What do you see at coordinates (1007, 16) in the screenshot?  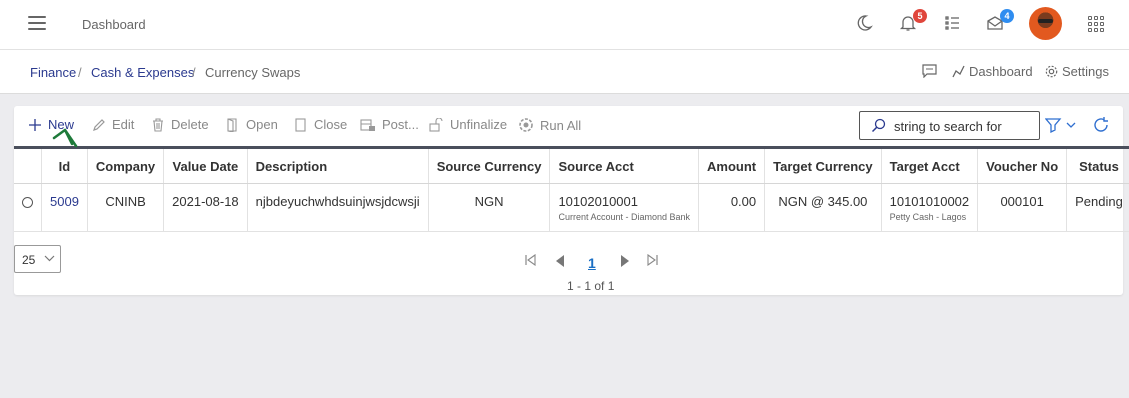 I see `messages-badge: 4` at bounding box center [1007, 16].